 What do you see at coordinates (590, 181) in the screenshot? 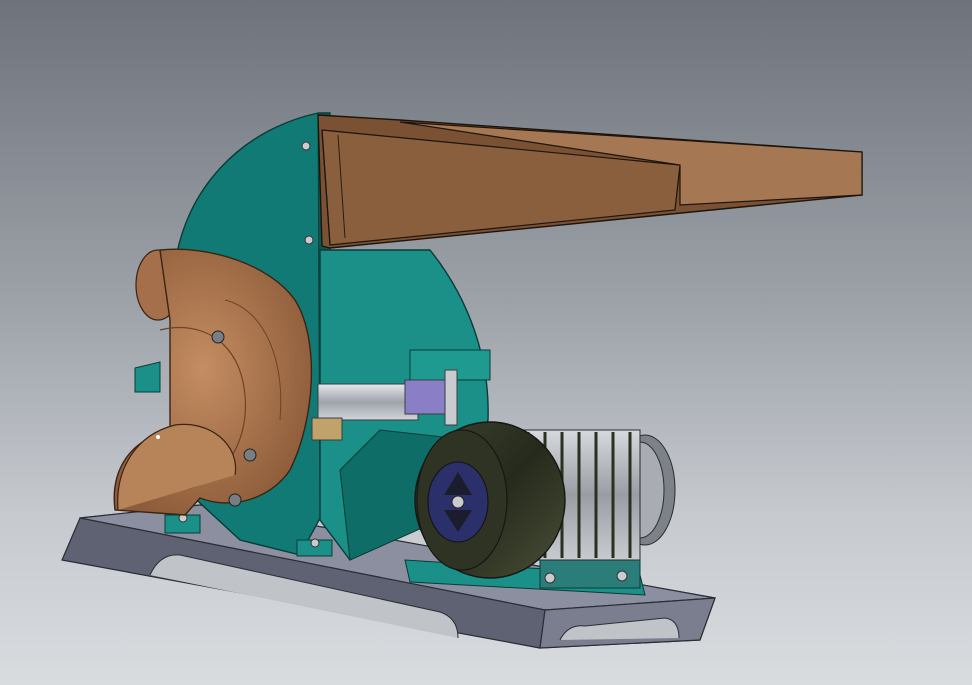
I see `feed-hopper-icon` at bounding box center [590, 181].